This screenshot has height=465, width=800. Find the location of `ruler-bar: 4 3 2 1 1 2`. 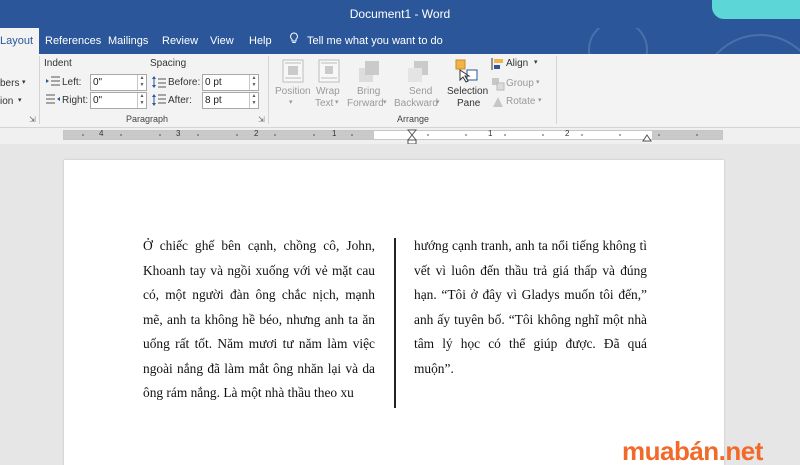

ruler-bar: 4 3 2 1 1 2 is located at coordinates (400, 136).